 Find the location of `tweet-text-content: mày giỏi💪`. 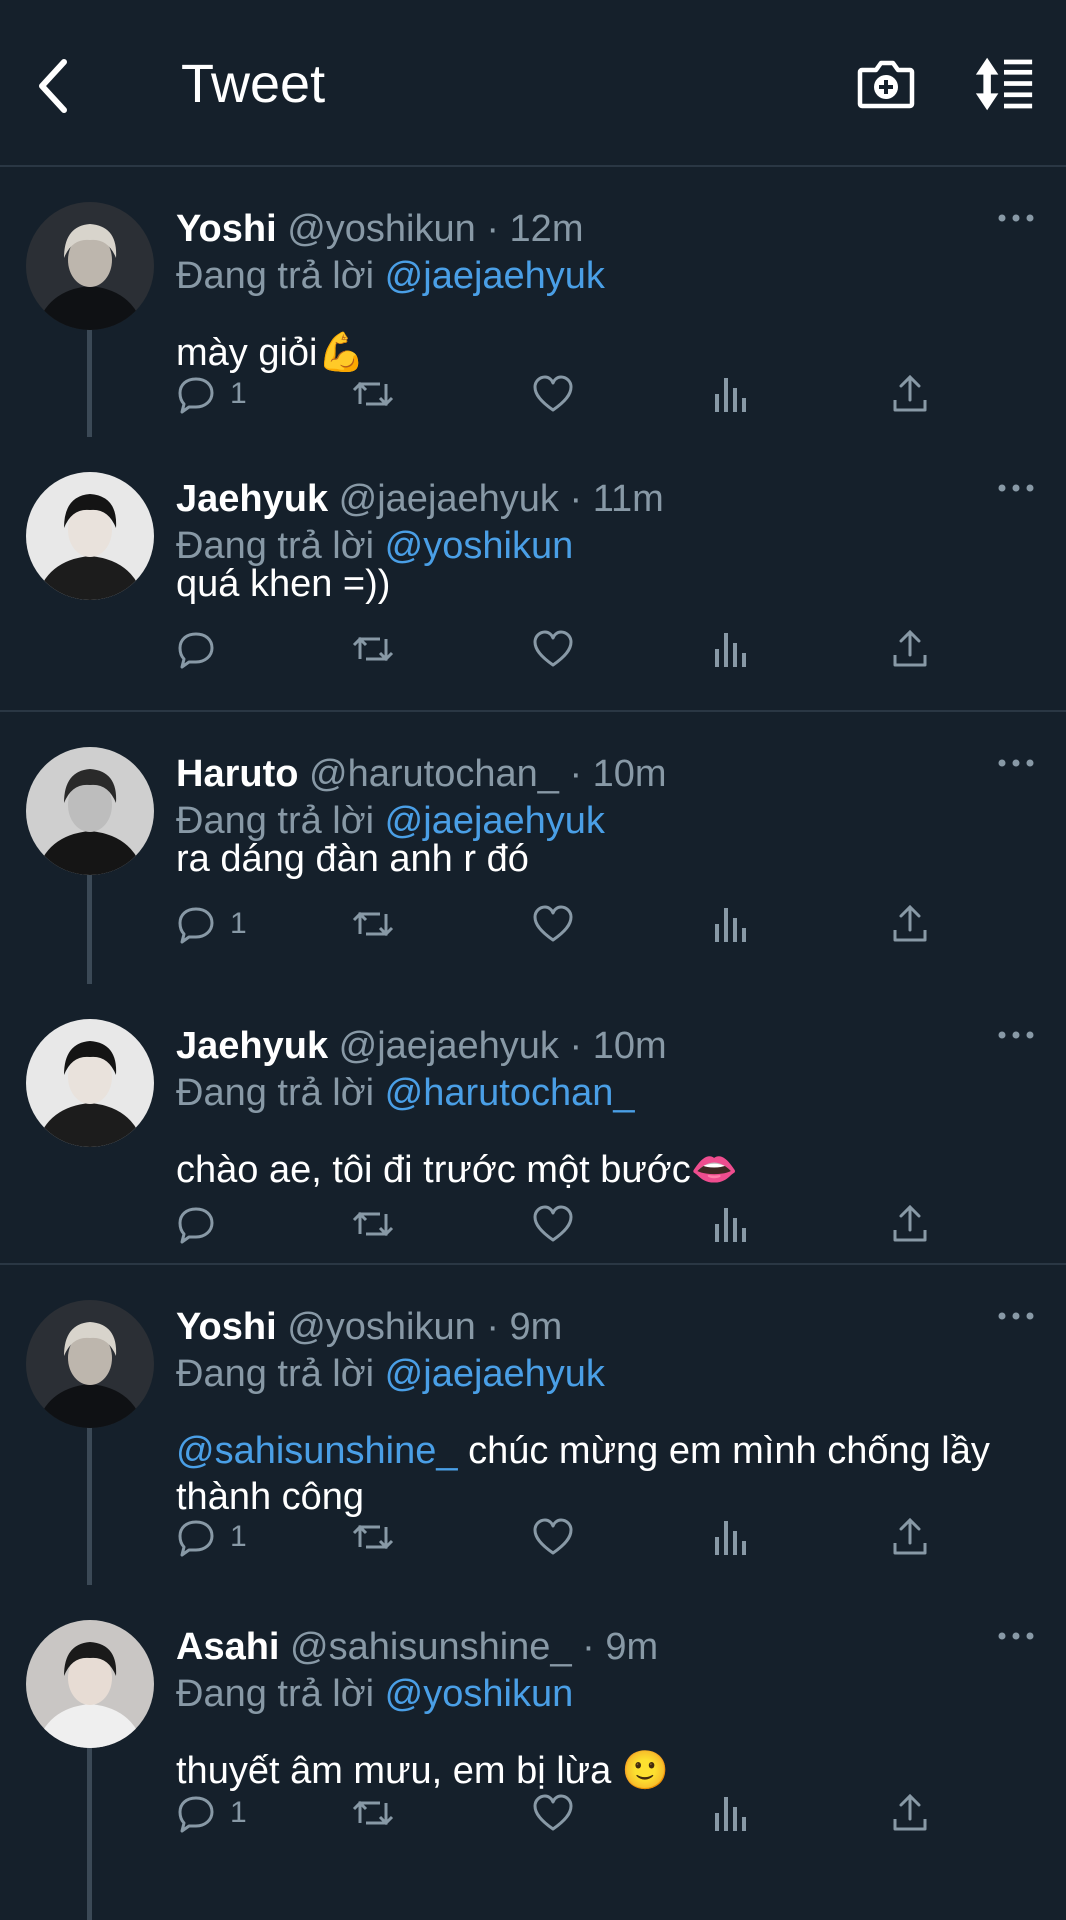

tweet-text-content: mày giỏi💪 is located at coordinates (270, 353).